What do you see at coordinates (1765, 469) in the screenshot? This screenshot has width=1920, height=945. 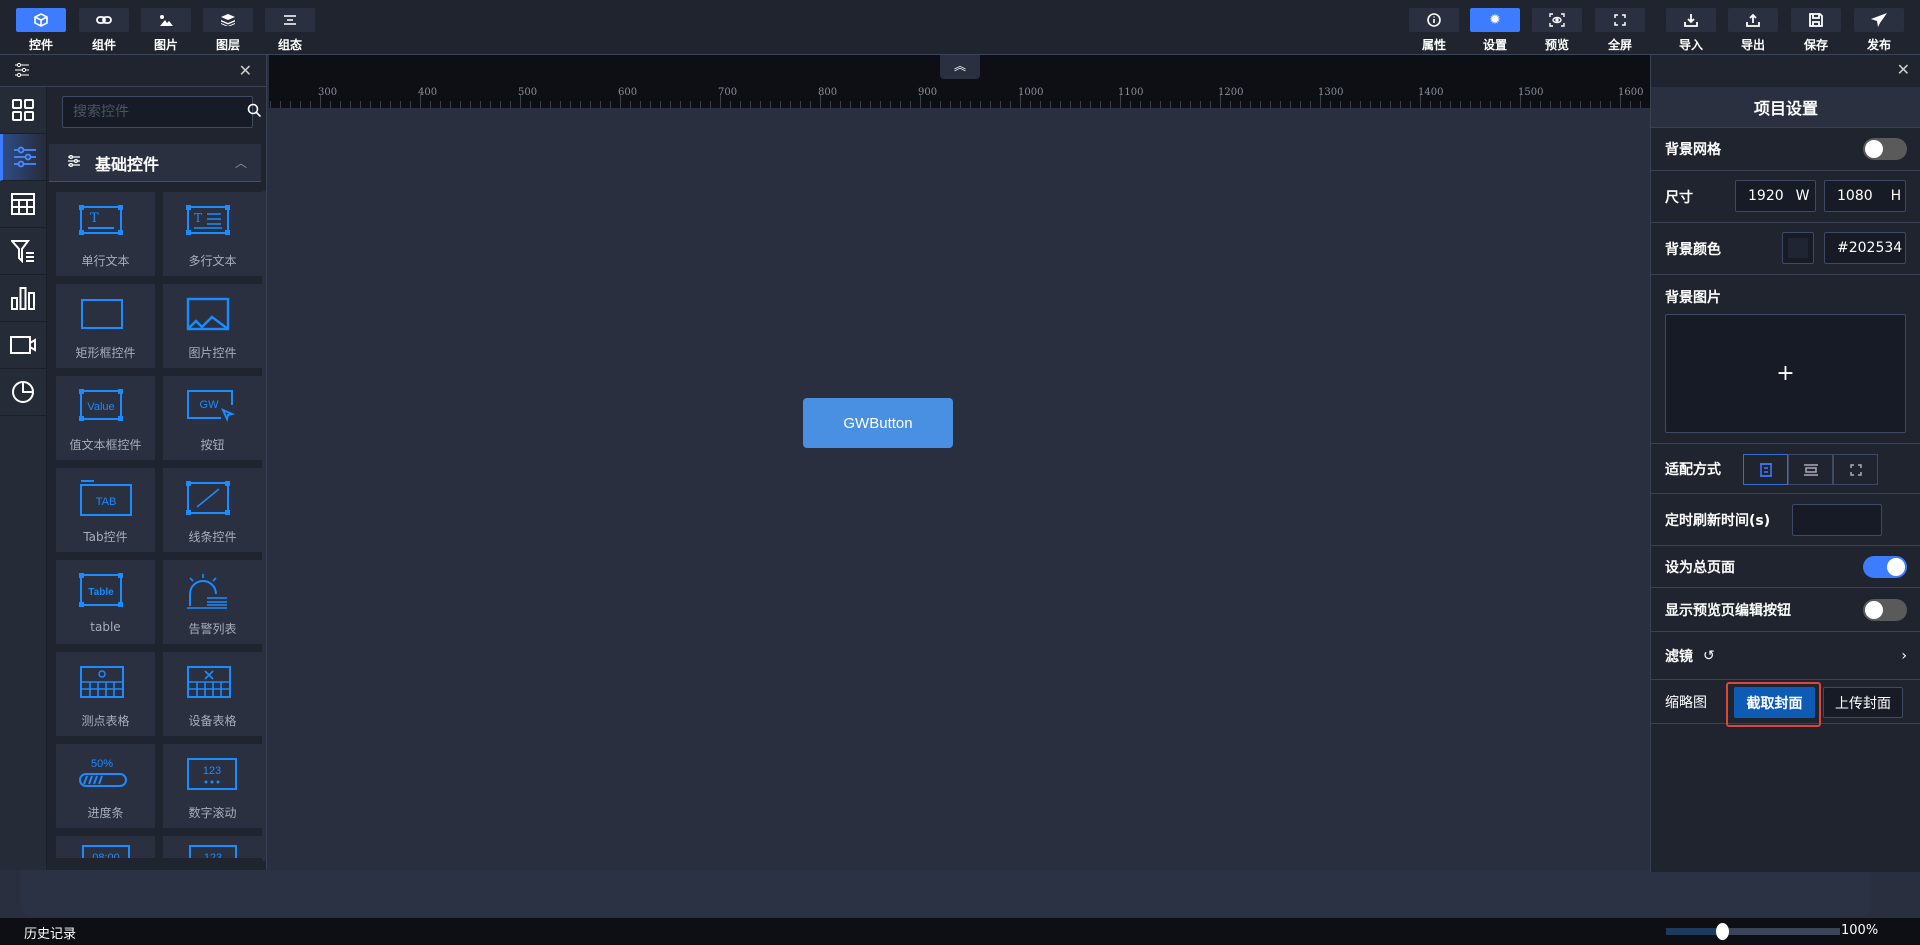 I see `fit-height-icon` at bounding box center [1765, 469].